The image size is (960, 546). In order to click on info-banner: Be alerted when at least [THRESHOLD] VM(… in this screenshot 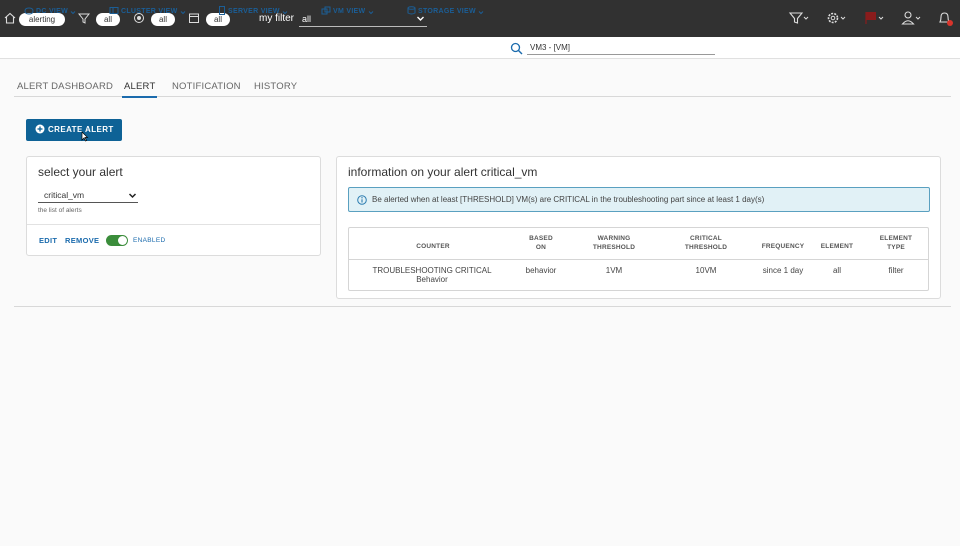, I will do `click(639, 199)`.